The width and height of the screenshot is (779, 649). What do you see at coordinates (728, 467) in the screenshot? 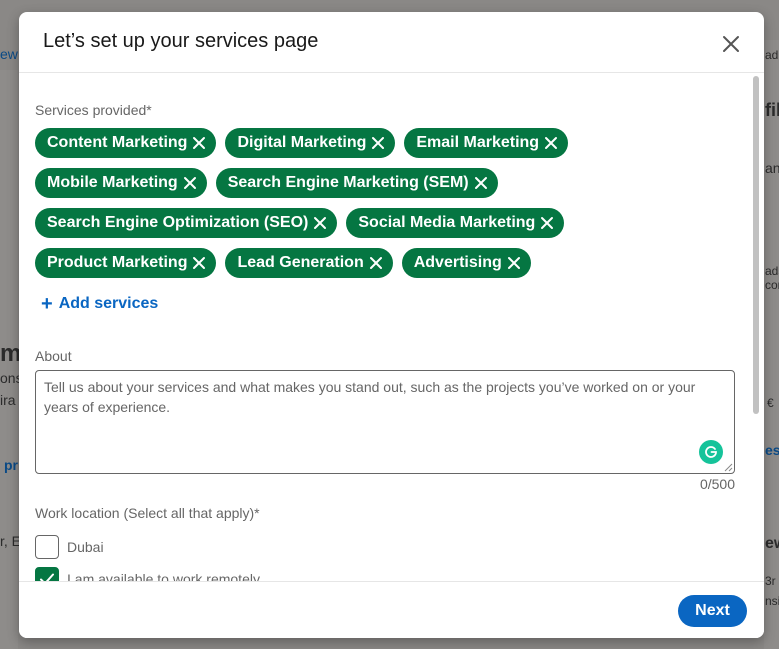
I see `resize-grip-icon` at bounding box center [728, 467].